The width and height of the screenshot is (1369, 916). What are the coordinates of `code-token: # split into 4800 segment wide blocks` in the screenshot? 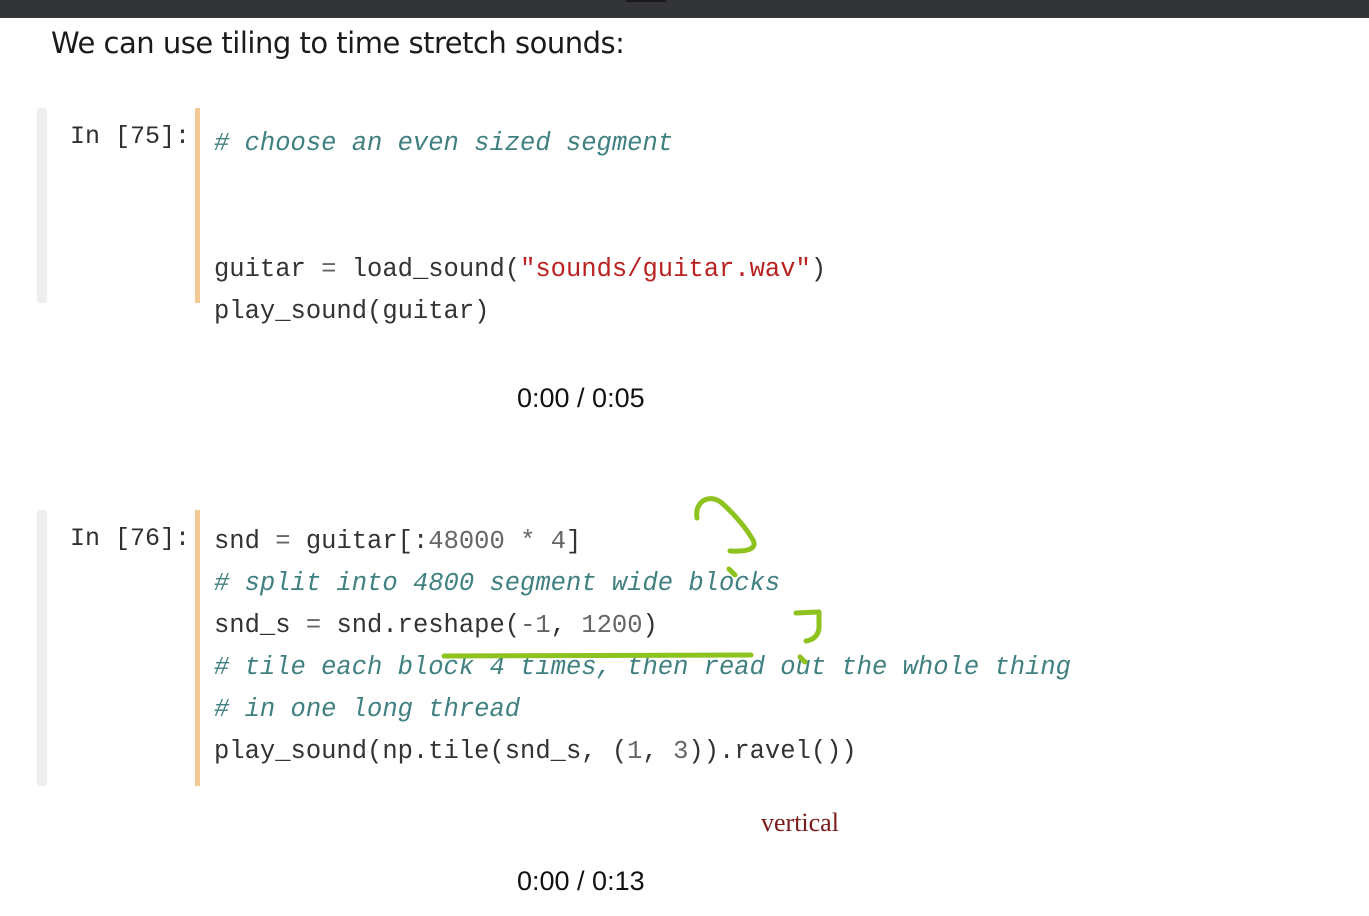 It's located at (497, 583).